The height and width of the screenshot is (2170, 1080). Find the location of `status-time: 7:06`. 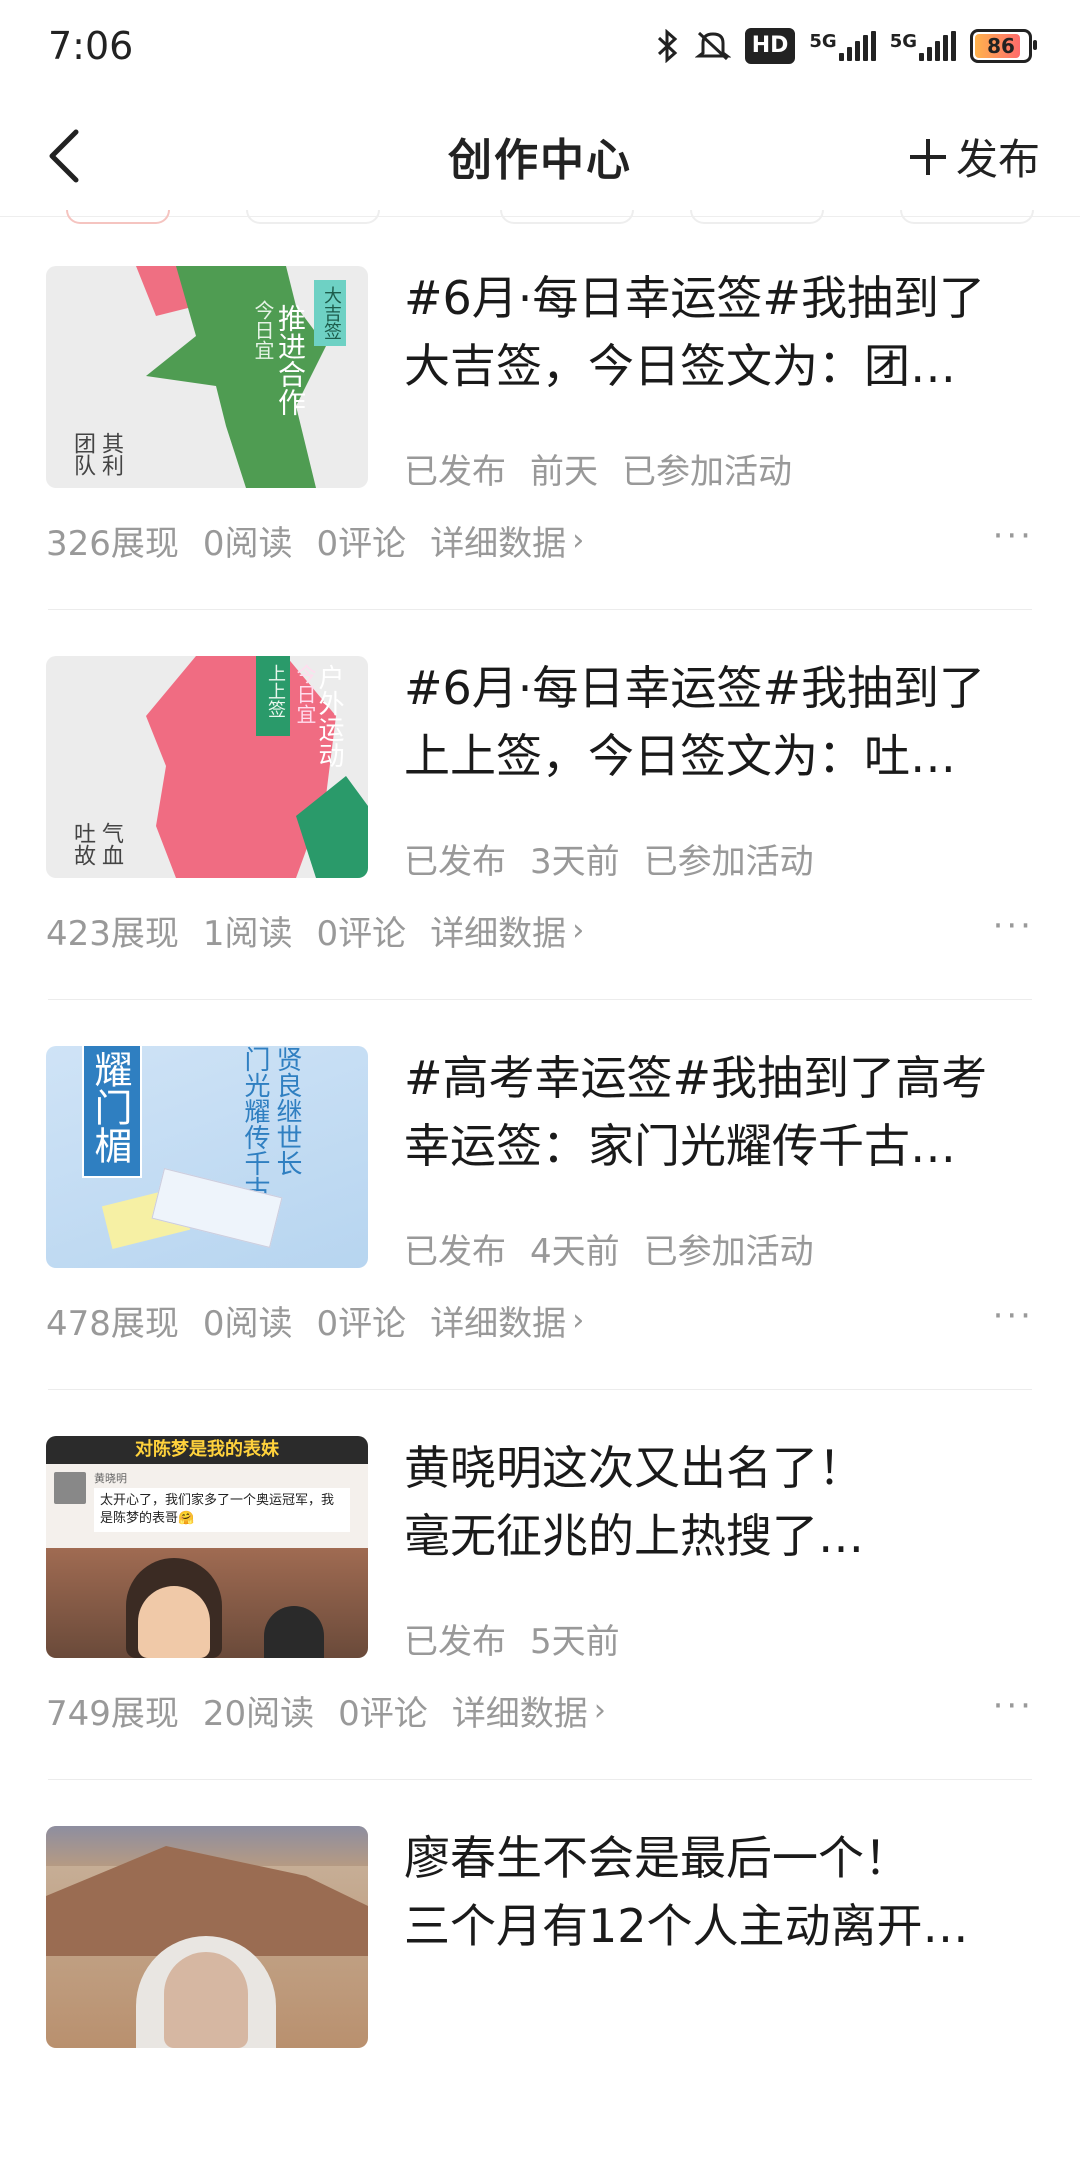

status-time: 7:06 is located at coordinates (91, 46).